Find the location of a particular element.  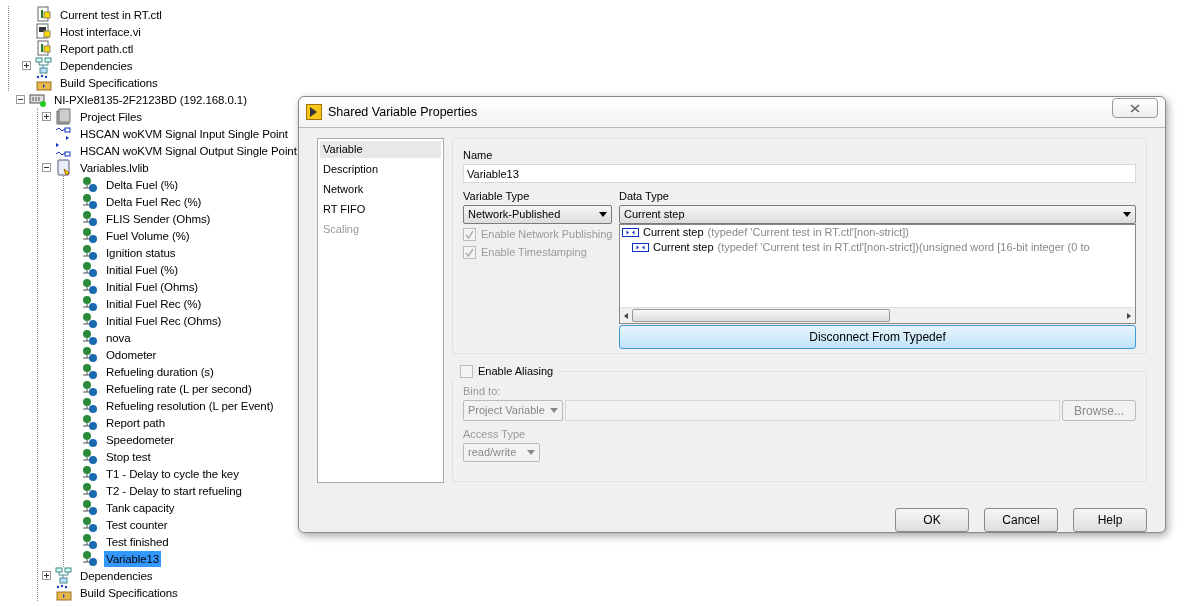

app-icon is located at coordinates (314, 112).